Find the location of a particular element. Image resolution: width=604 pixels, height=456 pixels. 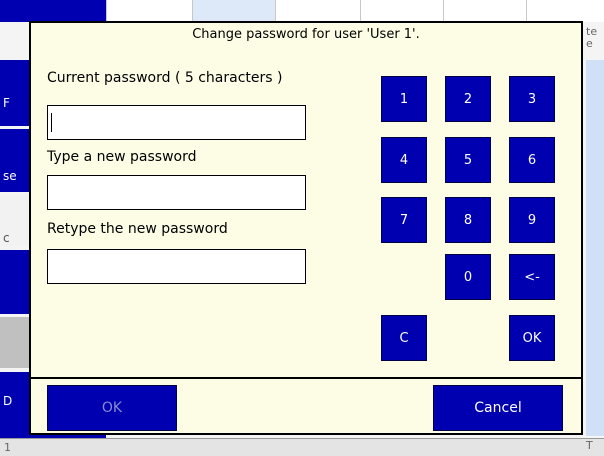

keypad-backspace-button: <- is located at coordinates (532, 277).